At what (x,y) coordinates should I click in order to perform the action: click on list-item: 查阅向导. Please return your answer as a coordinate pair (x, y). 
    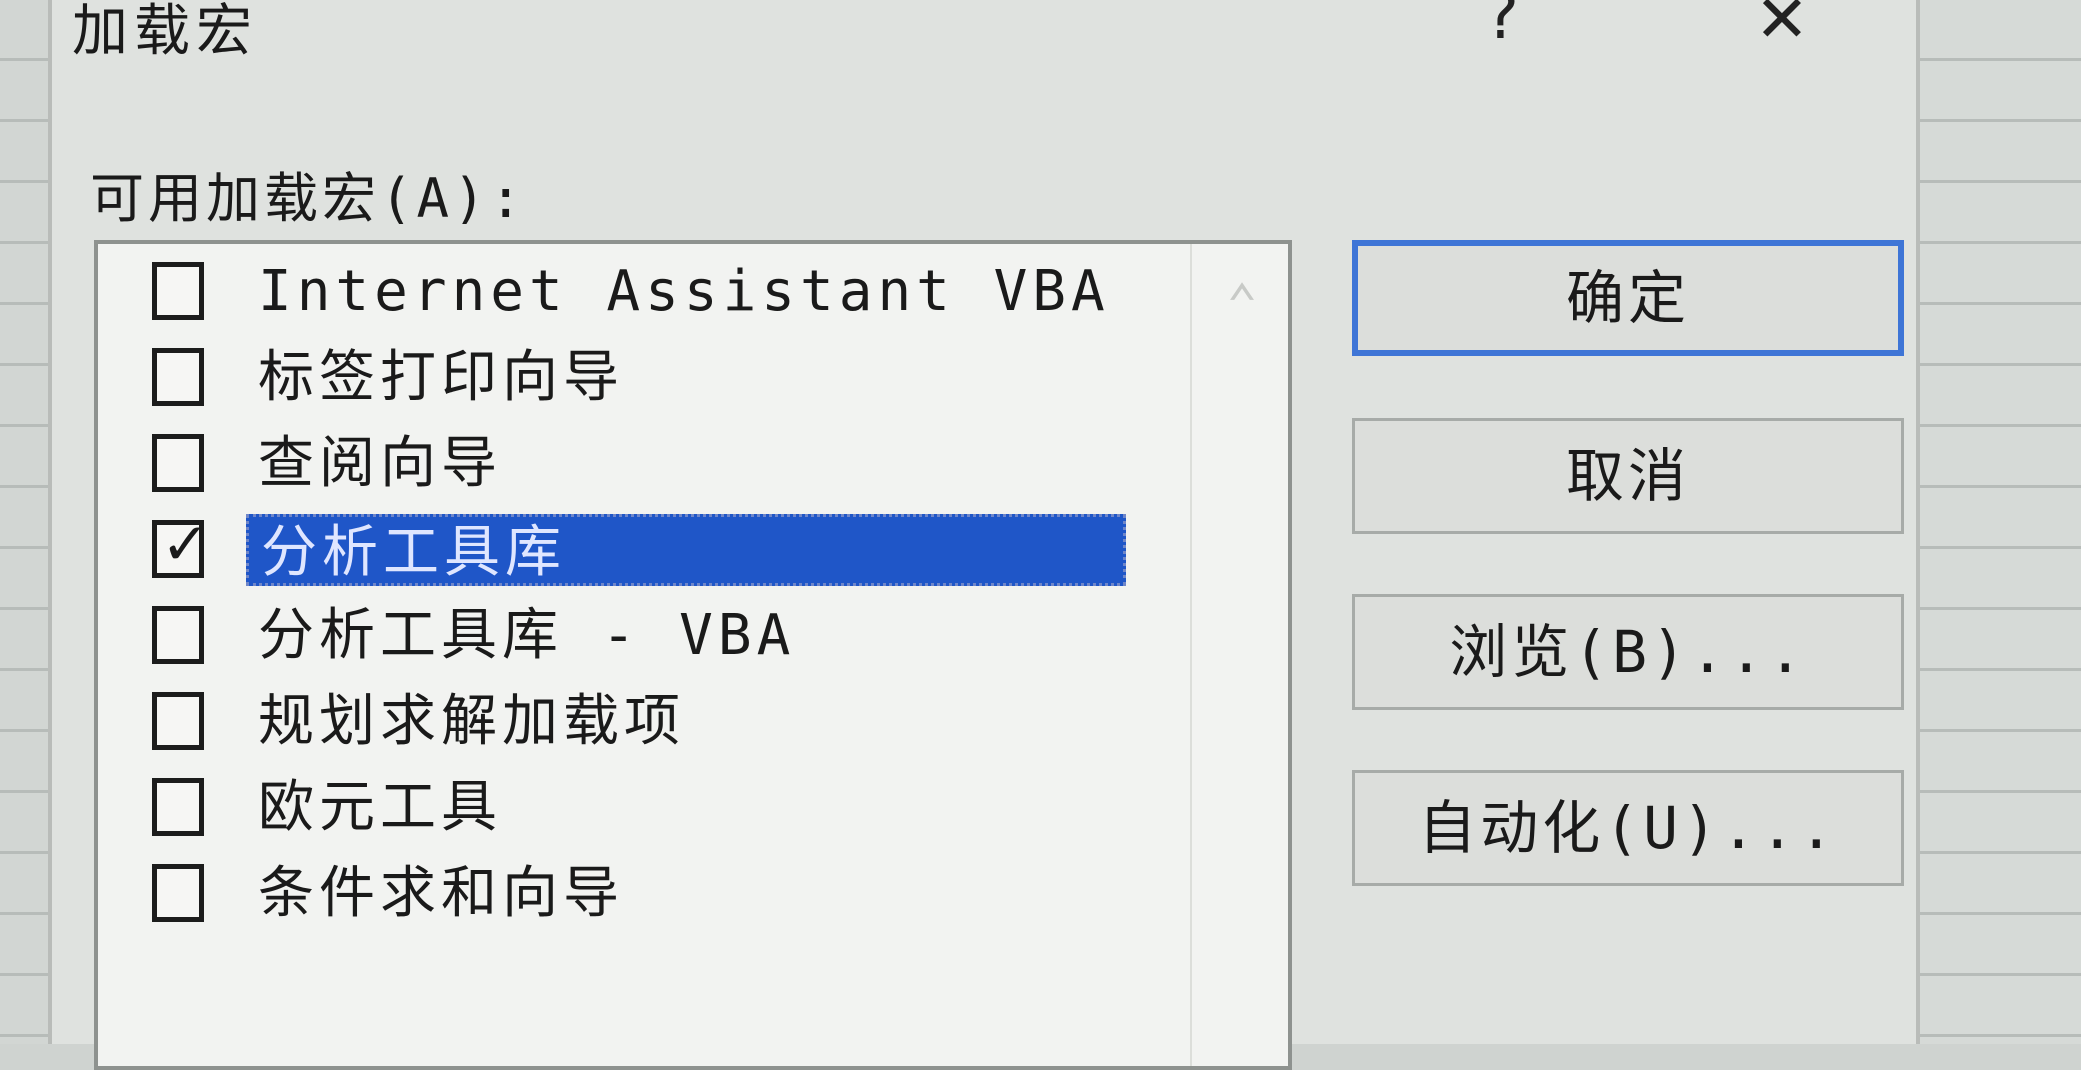
    Looking at the image, I should click on (658, 469).